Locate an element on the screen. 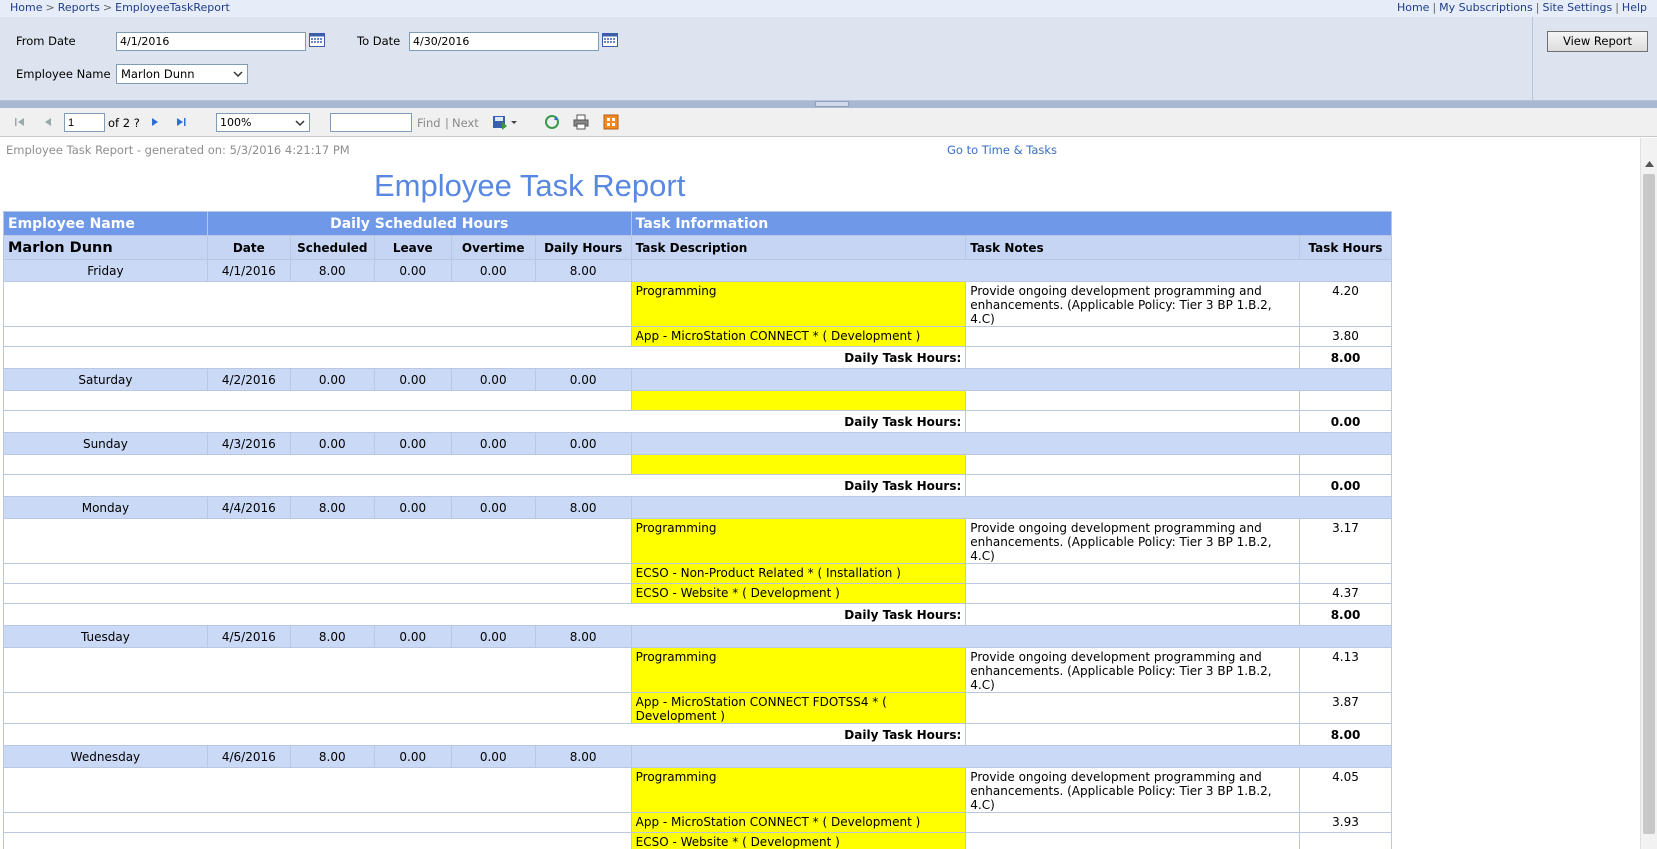 This screenshot has height=849, width=1657. employee-name-label: Employee Name is located at coordinates (63, 74).